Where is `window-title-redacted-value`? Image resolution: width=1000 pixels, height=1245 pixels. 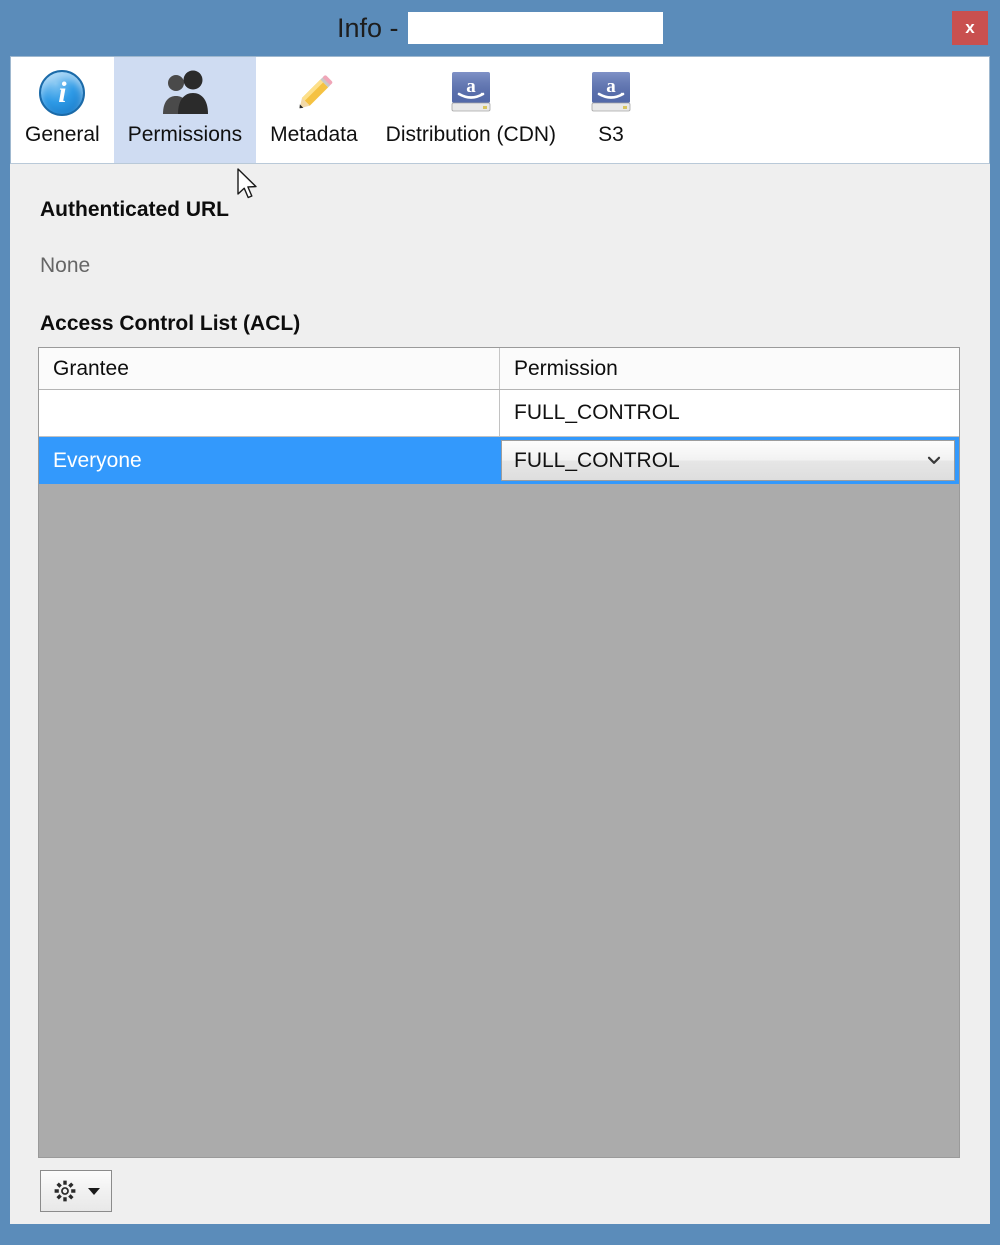 window-title-redacted-value is located at coordinates (536, 28).